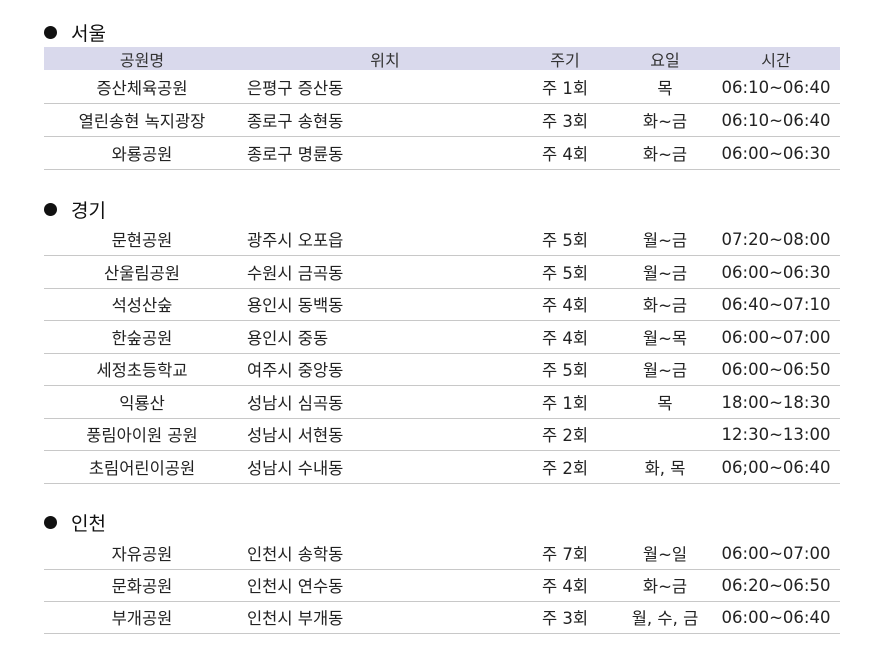  What do you see at coordinates (442, 304) in the screenshot?
I see `table-row: 석성산숲 용인시 동백동 주 4회 화~금 06:40~07:10` at bounding box center [442, 304].